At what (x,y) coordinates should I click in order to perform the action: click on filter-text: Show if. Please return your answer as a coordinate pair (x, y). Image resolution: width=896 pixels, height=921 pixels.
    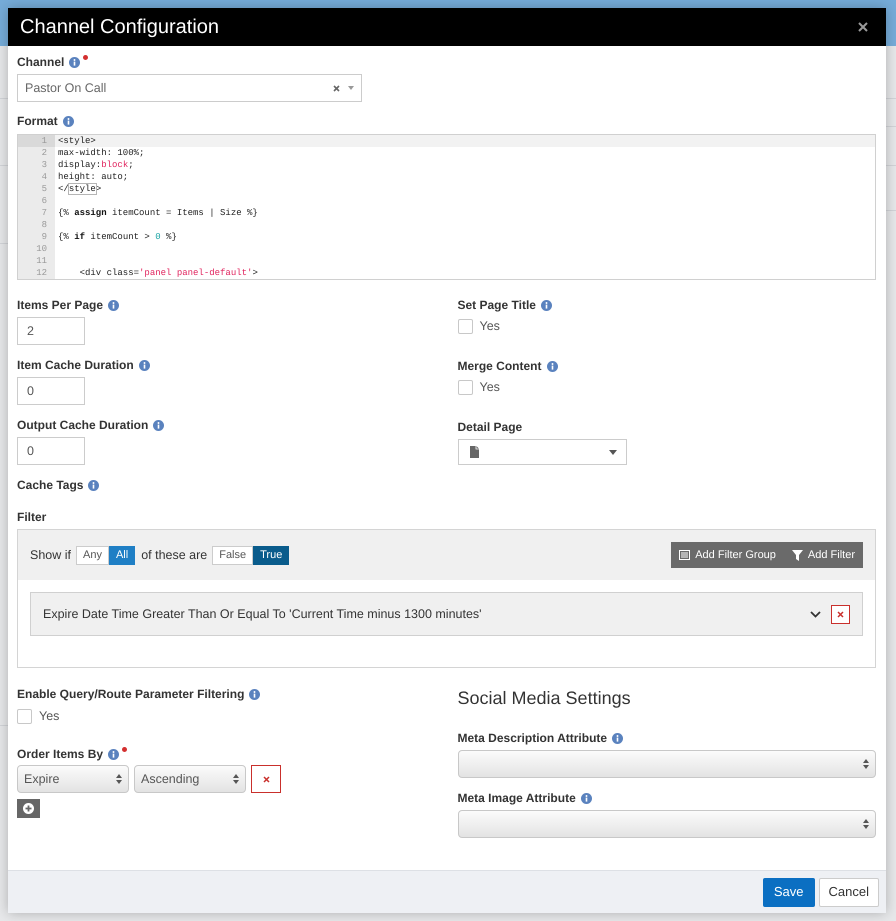
    Looking at the image, I should click on (50, 555).